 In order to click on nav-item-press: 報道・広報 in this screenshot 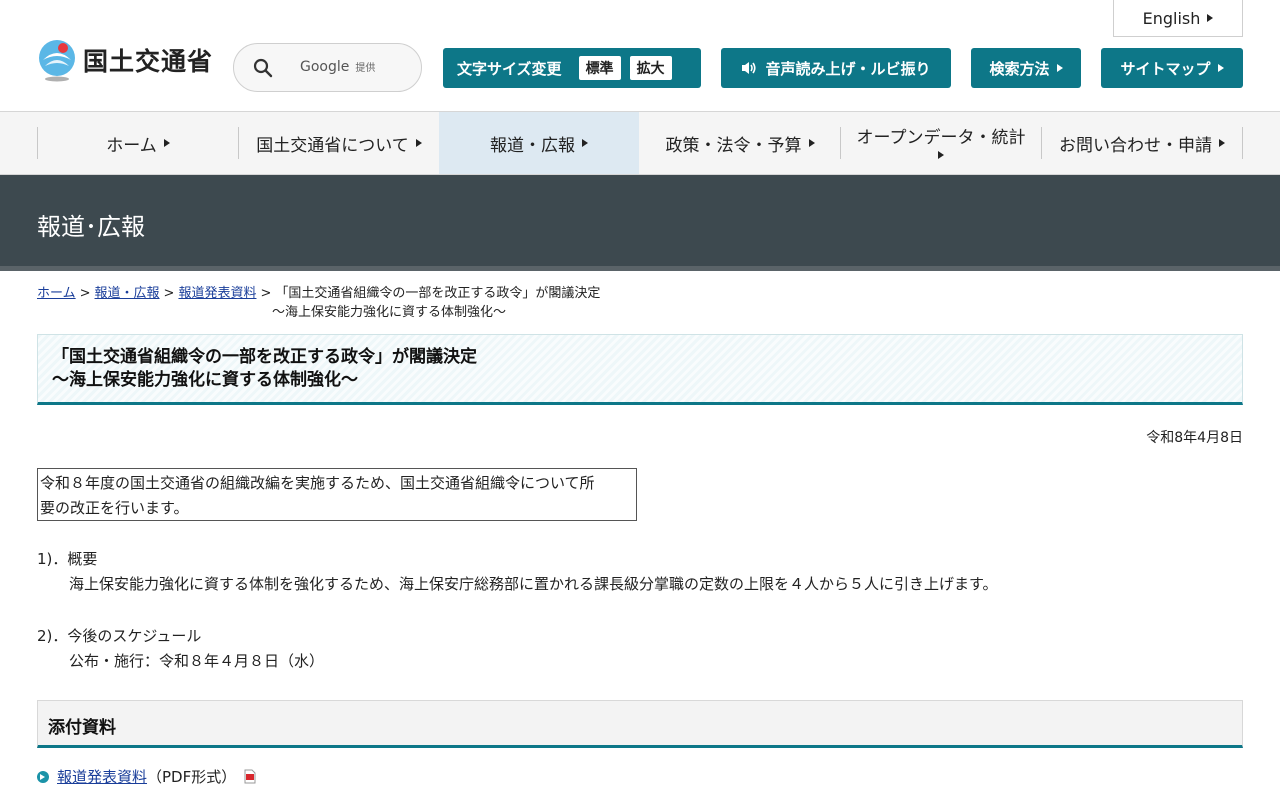, I will do `click(539, 143)`.